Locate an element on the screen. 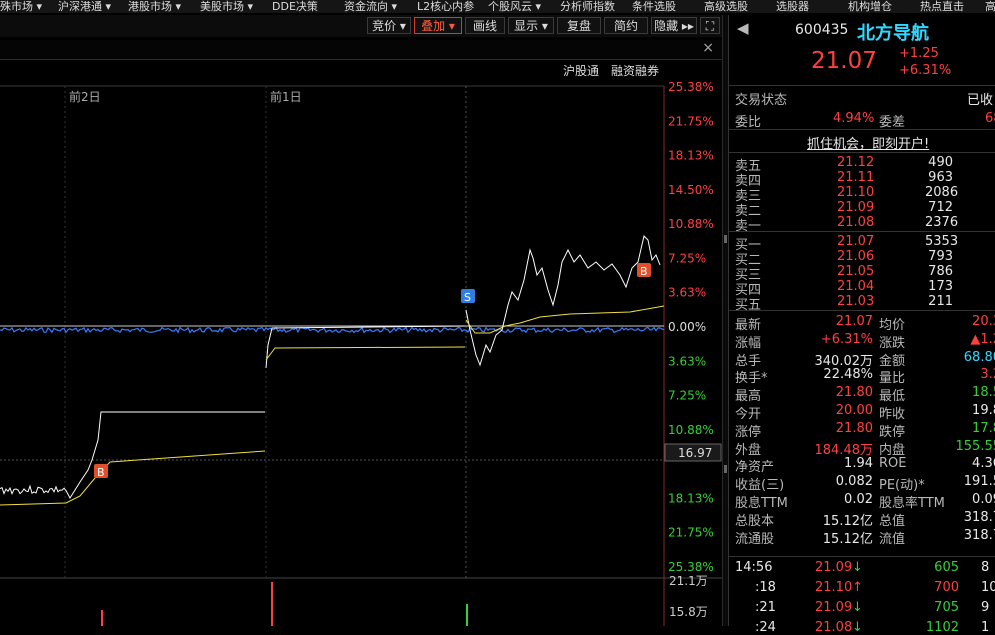 The height and width of the screenshot is (635, 995). menu-hk-connect: 沪深港通 ▾ is located at coordinates (84, 6).